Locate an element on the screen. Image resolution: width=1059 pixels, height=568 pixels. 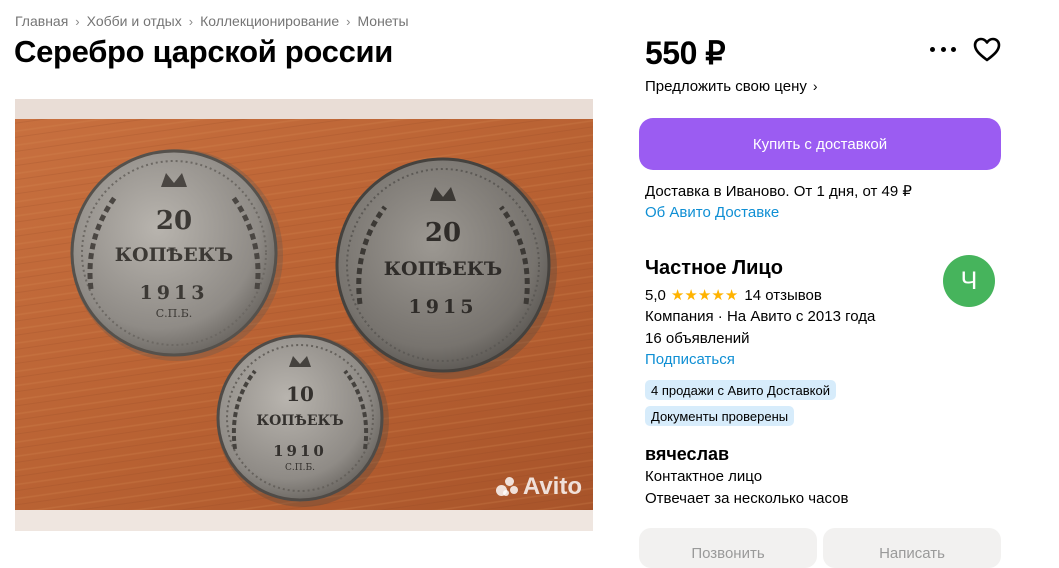
breadcrumb-home: Главная is located at coordinates (41, 21).